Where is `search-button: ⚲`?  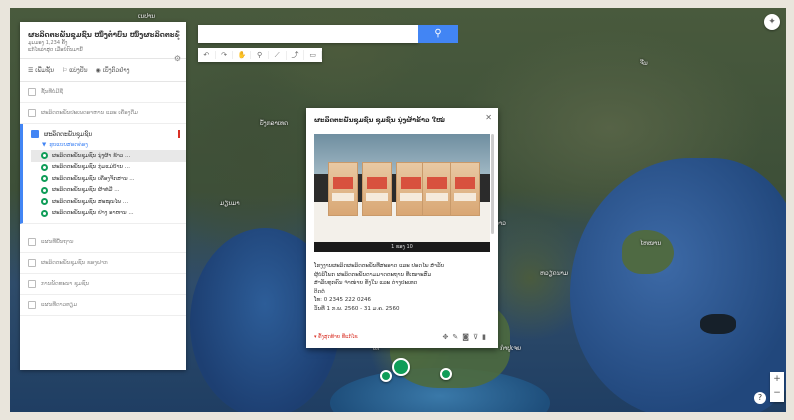
search-button: ⚲ is located at coordinates (438, 34).